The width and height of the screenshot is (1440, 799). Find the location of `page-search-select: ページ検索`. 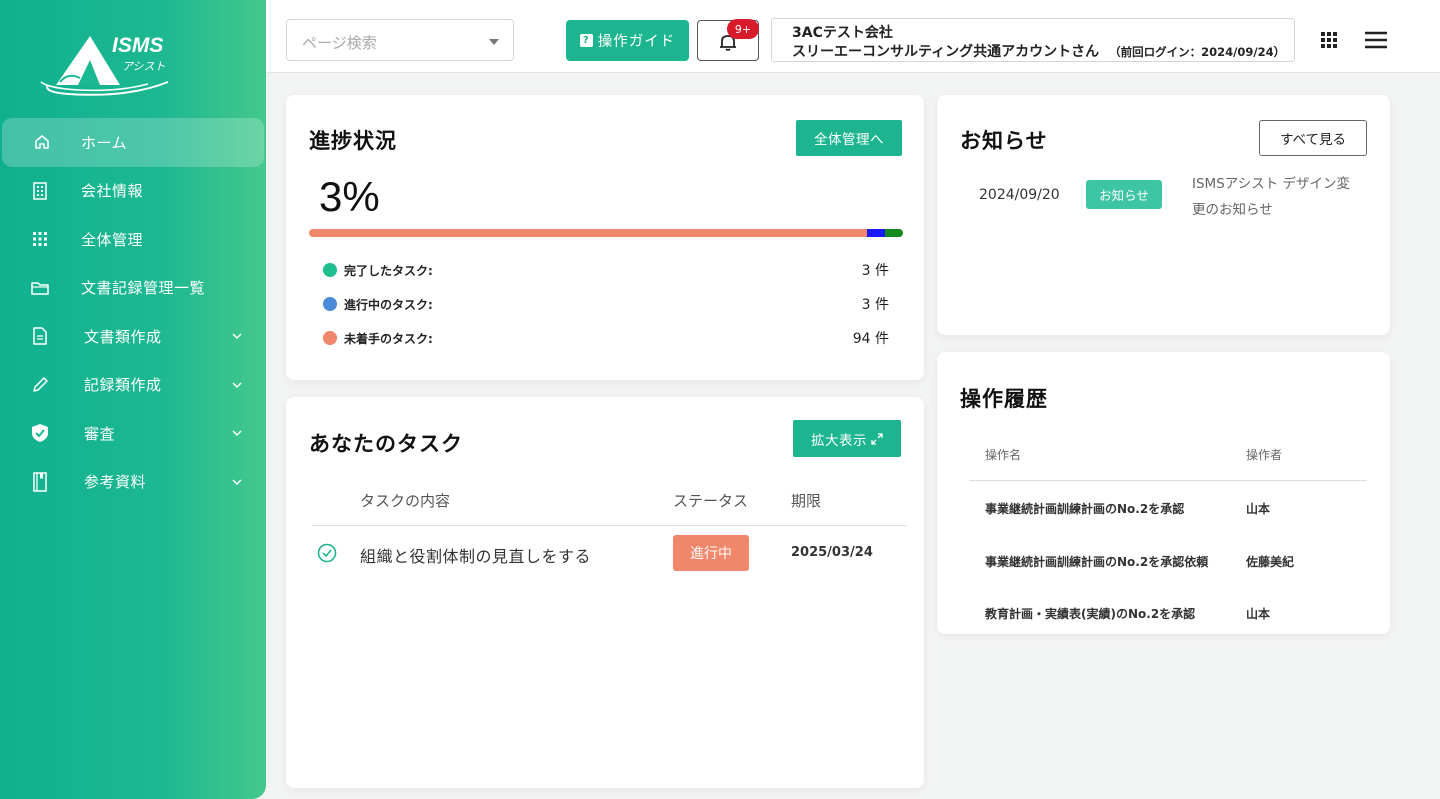

page-search-select: ページ検索 is located at coordinates (400, 40).